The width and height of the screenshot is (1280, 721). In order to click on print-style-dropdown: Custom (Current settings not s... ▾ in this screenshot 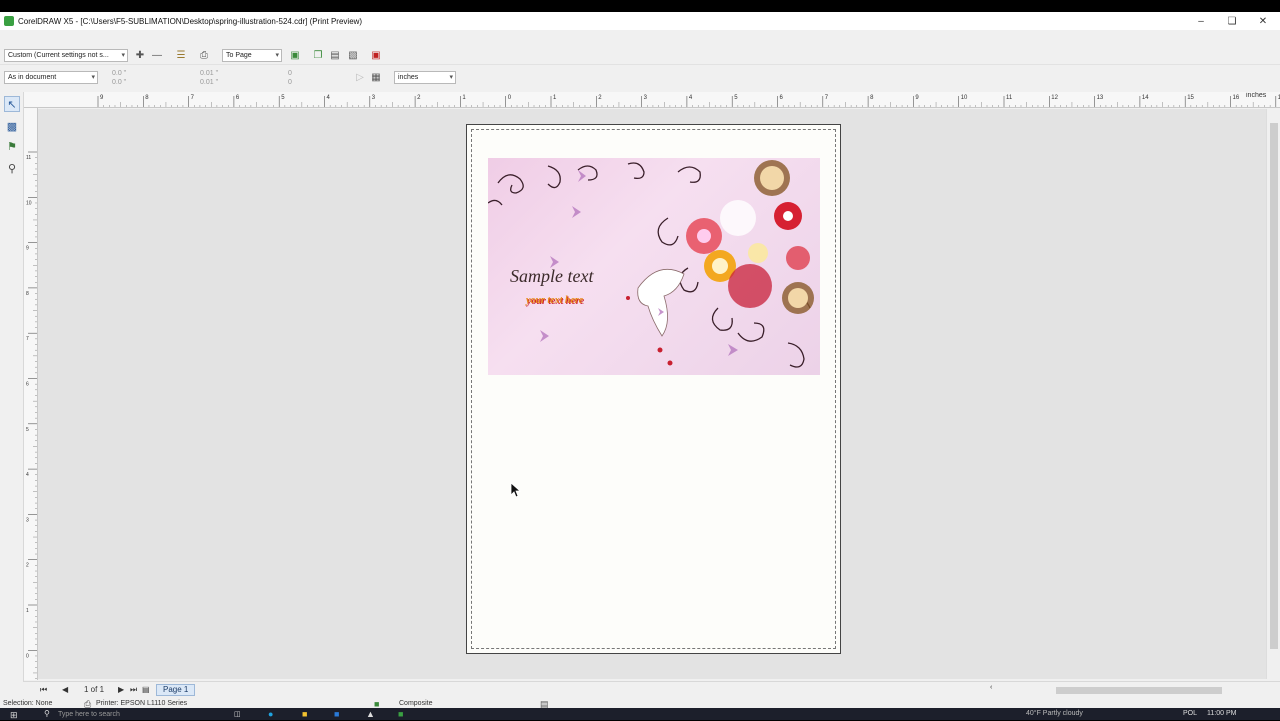, I will do `click(66, 55)`.